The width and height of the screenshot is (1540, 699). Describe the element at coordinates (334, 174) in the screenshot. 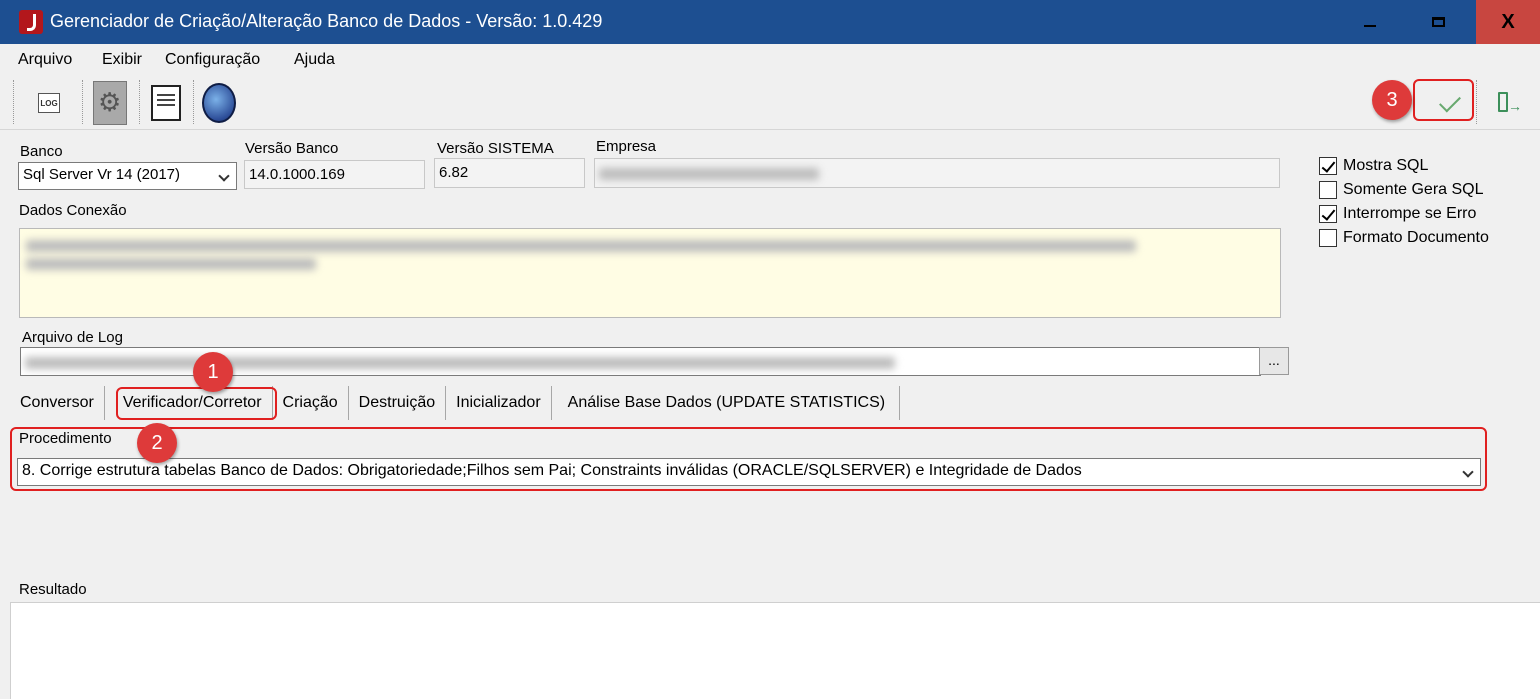

I see `versao-banco-field: 14.0.1000.169` at that location.